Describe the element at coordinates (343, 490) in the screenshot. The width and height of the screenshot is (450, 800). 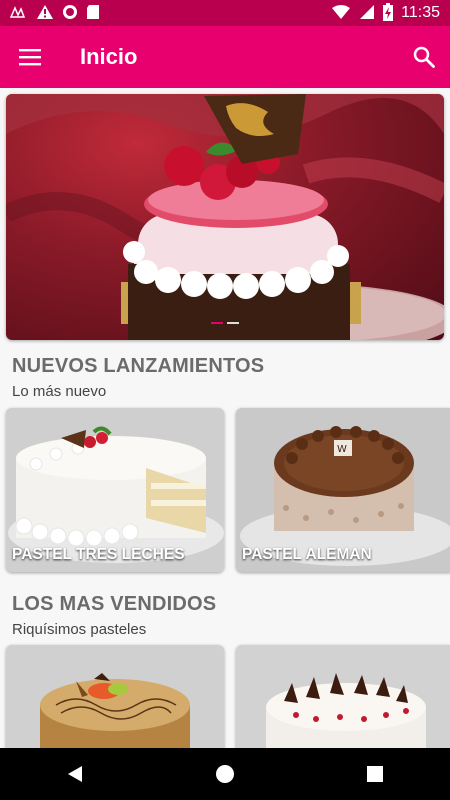
I see `product-card-aleman: W PASTEL ALEMAN` at that location.